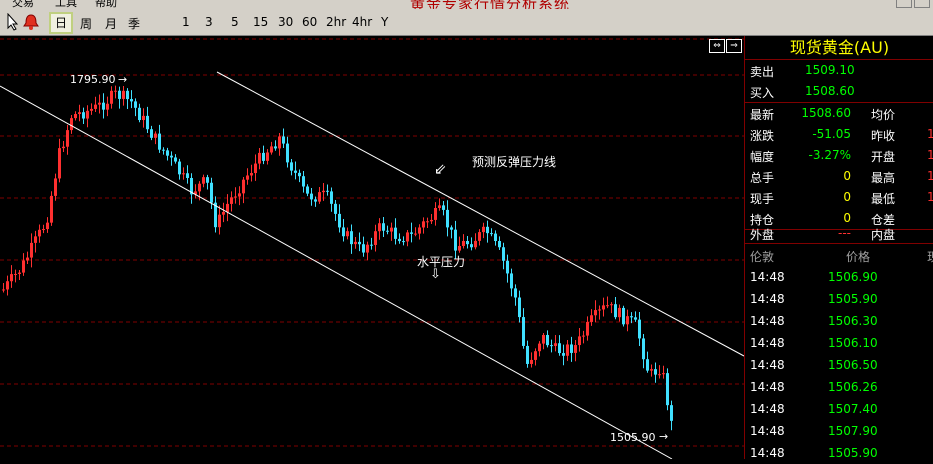 The image size is (933, 464). Describe the element at coordinates (260, 22) in the screenshot. I see `period-15min-button: 15` at that location.